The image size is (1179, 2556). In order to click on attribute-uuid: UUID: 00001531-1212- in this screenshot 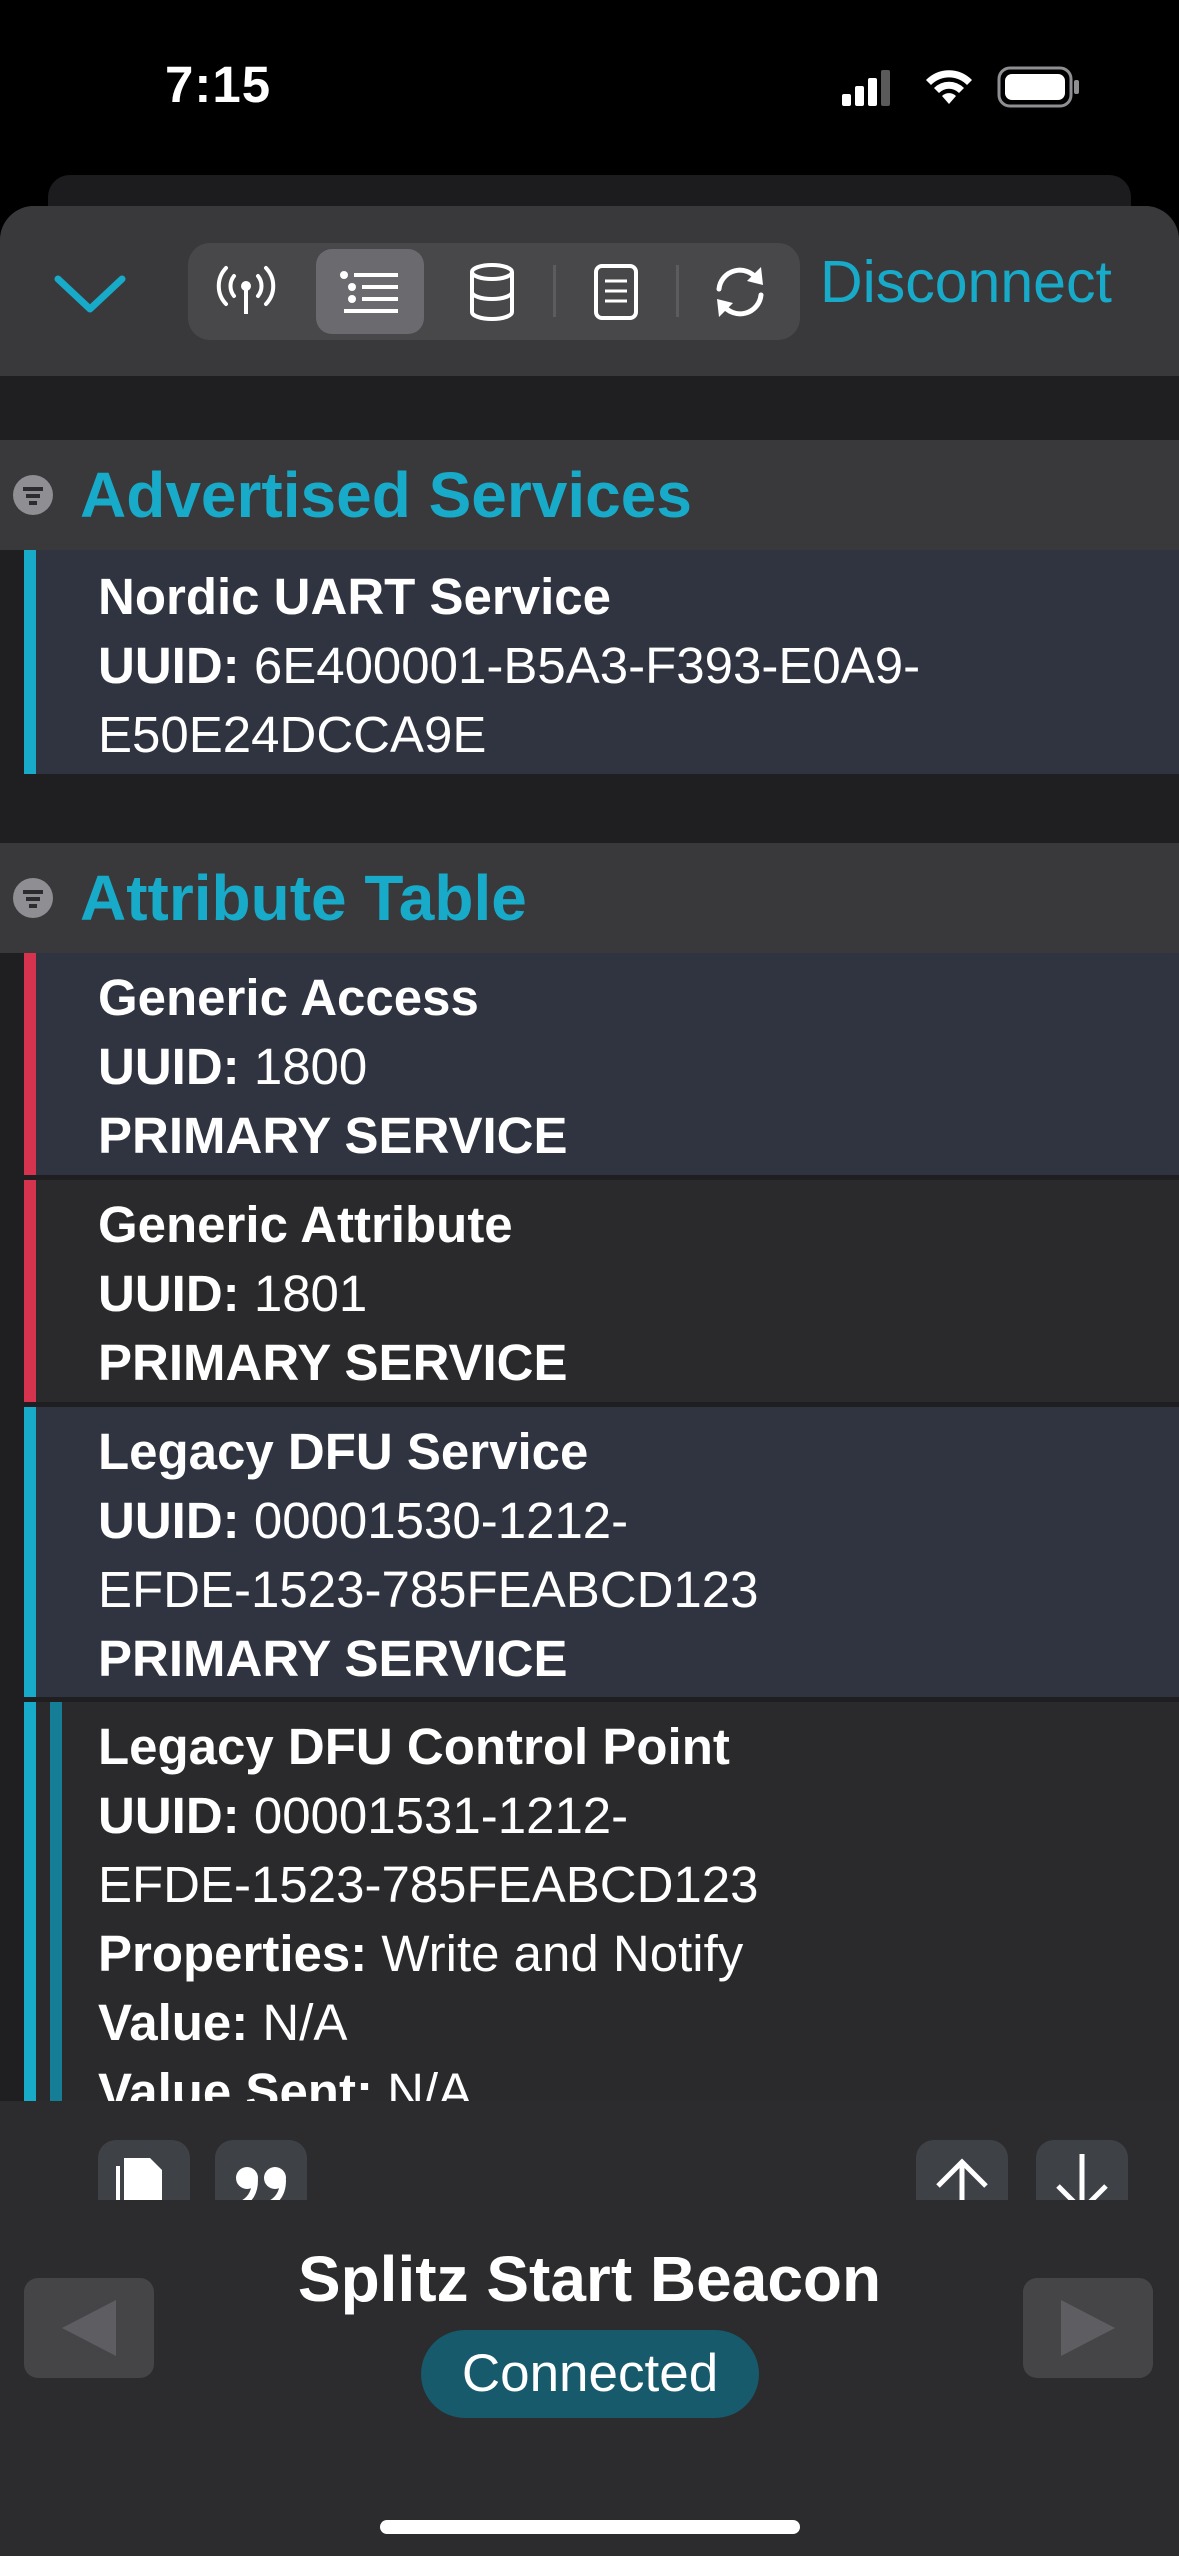, I will do `click(363, 1815)`.